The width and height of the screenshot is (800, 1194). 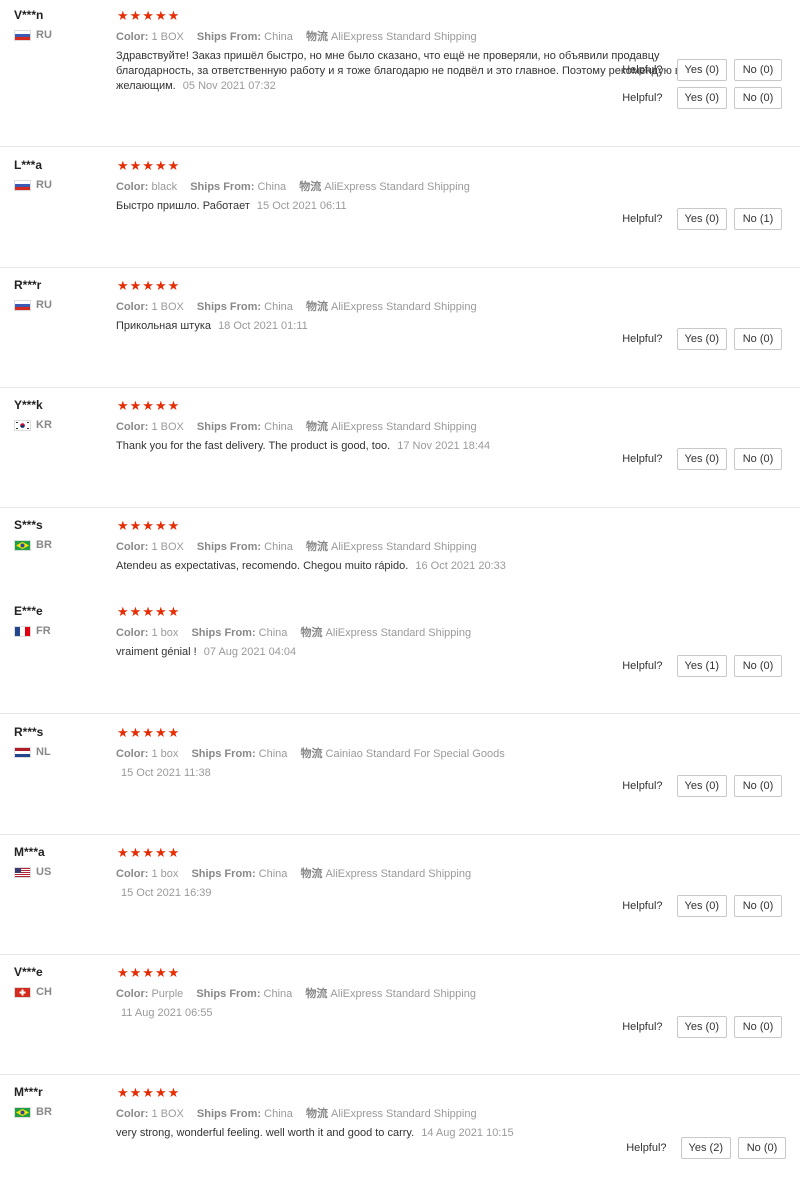 I want to click on reviewer-name: V***e, so click(x=28, y=972).